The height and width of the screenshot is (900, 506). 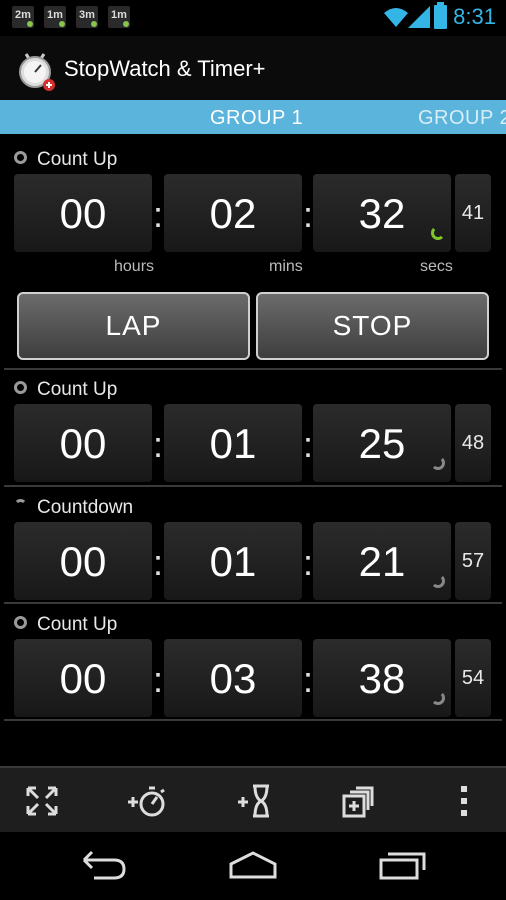 I want to click on app-title: StopWatch & Timer+, so click(x=165, y=68).